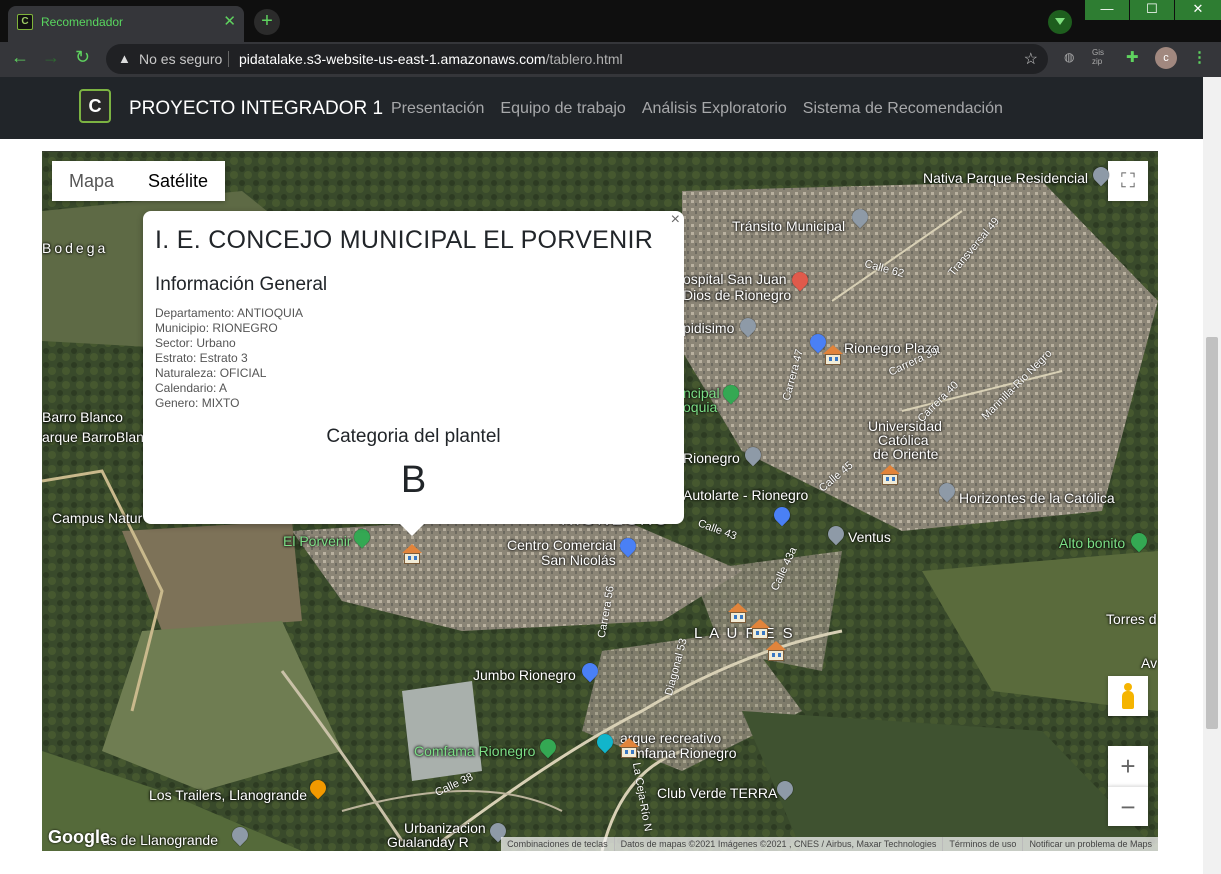 This screenshot has height=874, width=1221. I want to click on back-arrow-icon: ←, so click(20, 57).